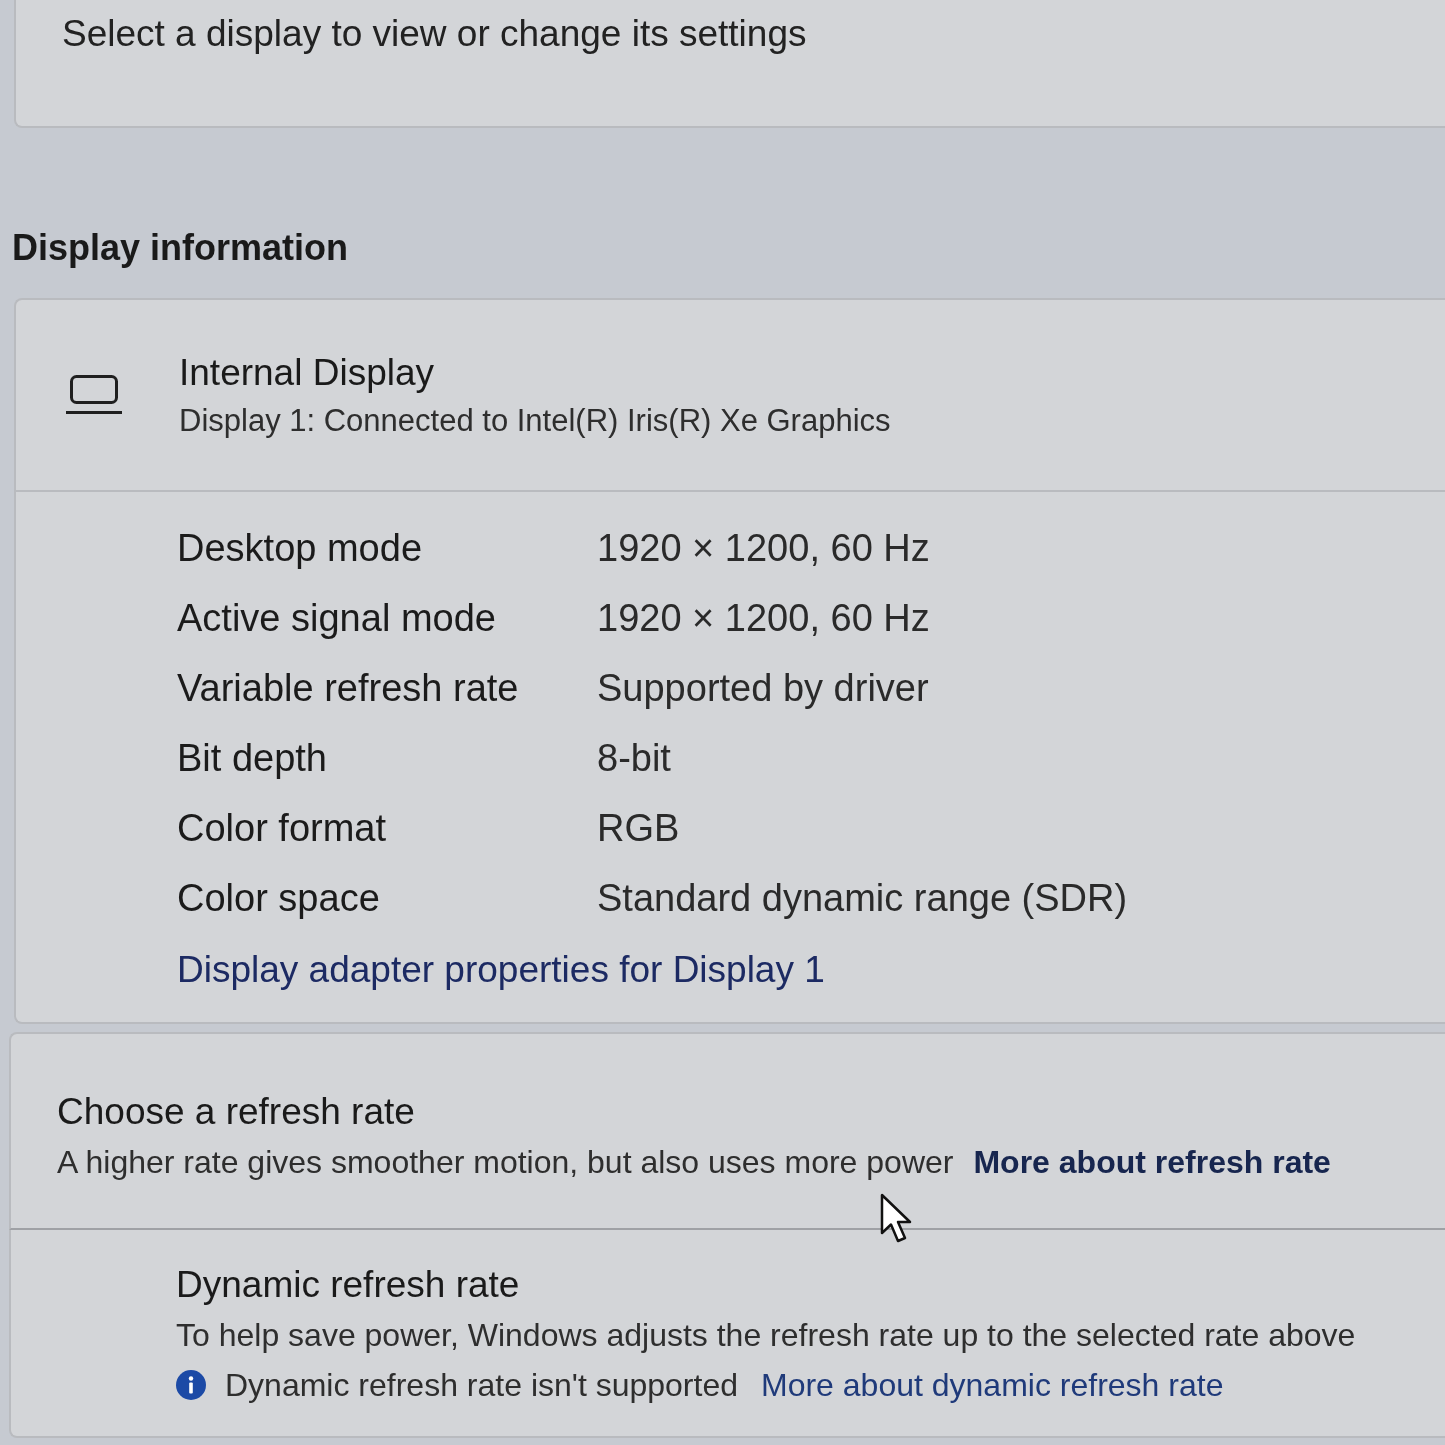  Describe the element at coordinates (282, 828) in the screenshot. I see `property-label: Color format` at that location.